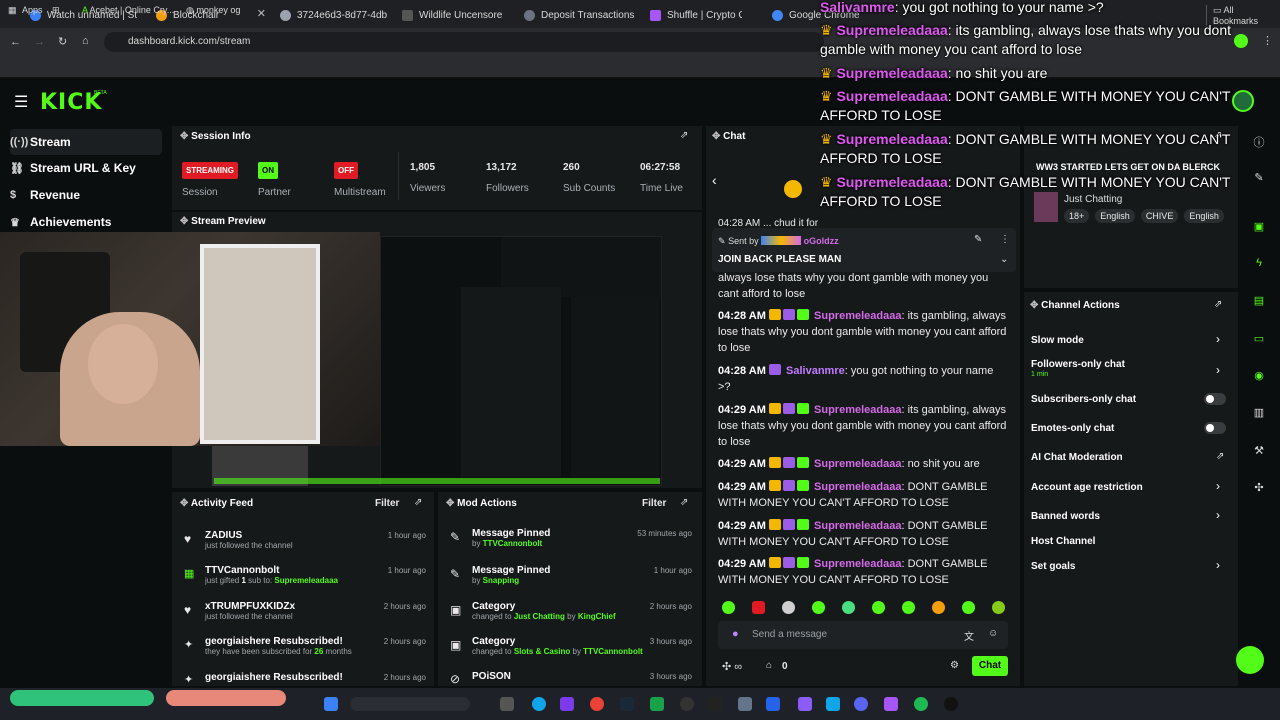 The width and height of the screenshot is (1280, 720). I want to click on forward-icon: →, so click(39, 42).